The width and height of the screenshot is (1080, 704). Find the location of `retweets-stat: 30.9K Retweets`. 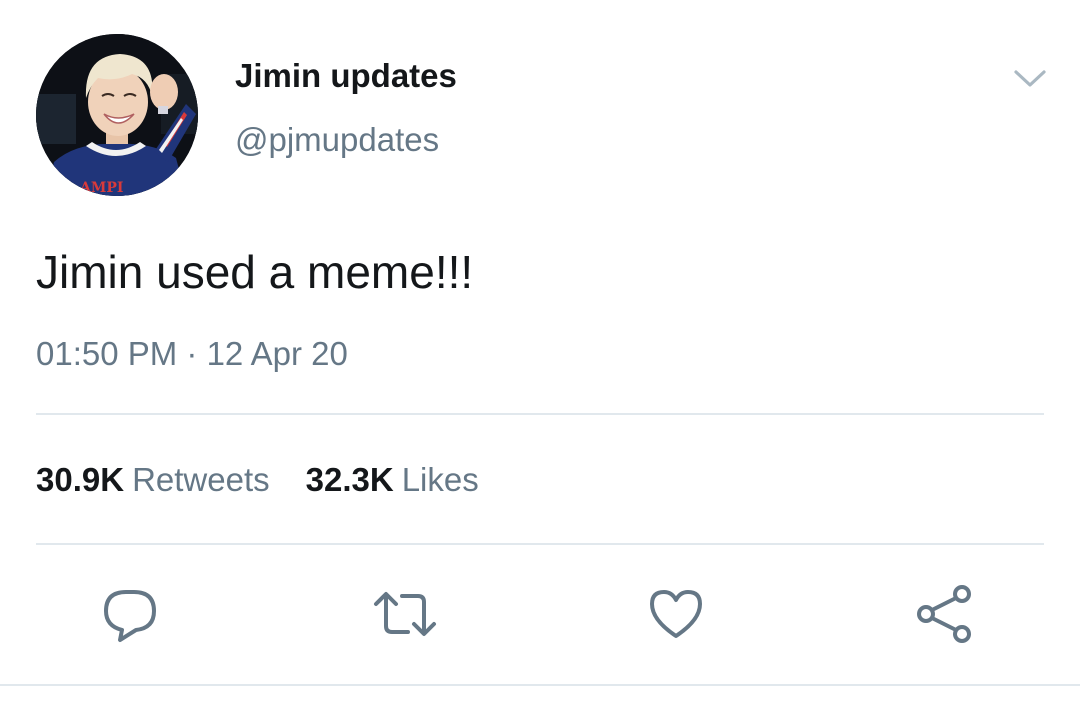

retweets-stat: 30.9K Retweets is located at coordinates (153, 480).